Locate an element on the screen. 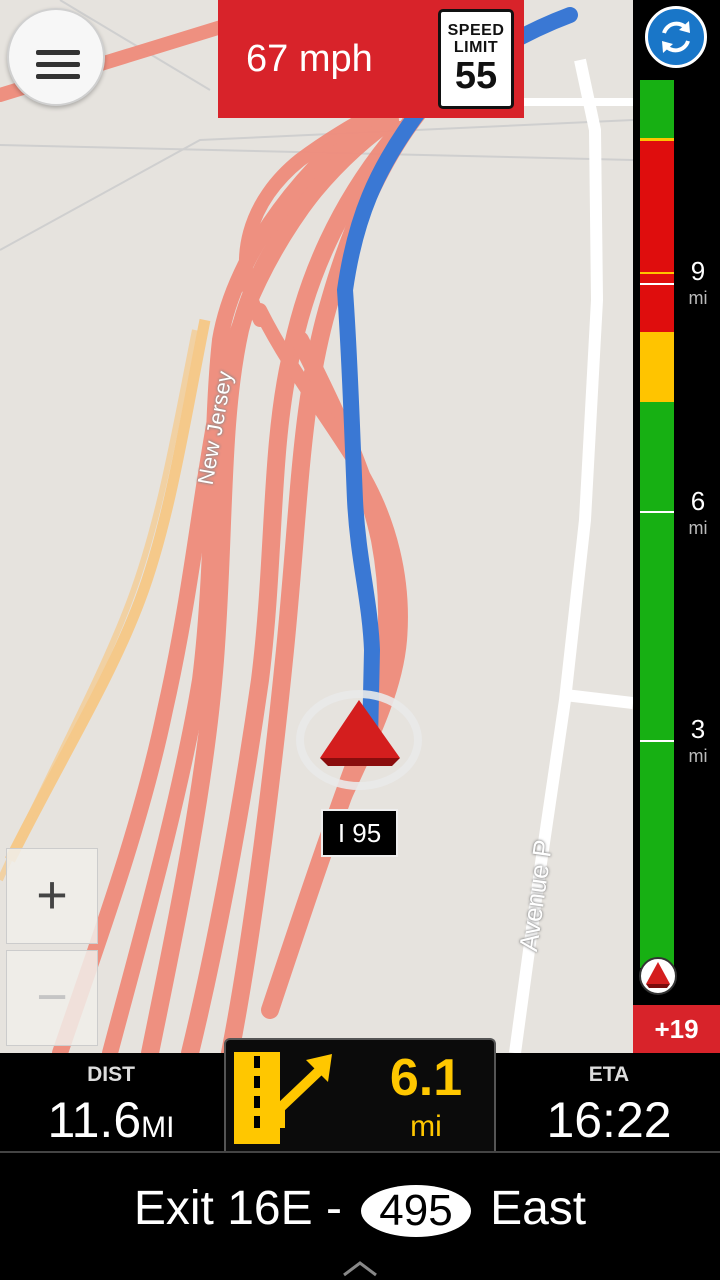 Image resolution: width=720 pixels, height=1280 pixels. zoom-in-button: + is located at coordinates (52, 896).